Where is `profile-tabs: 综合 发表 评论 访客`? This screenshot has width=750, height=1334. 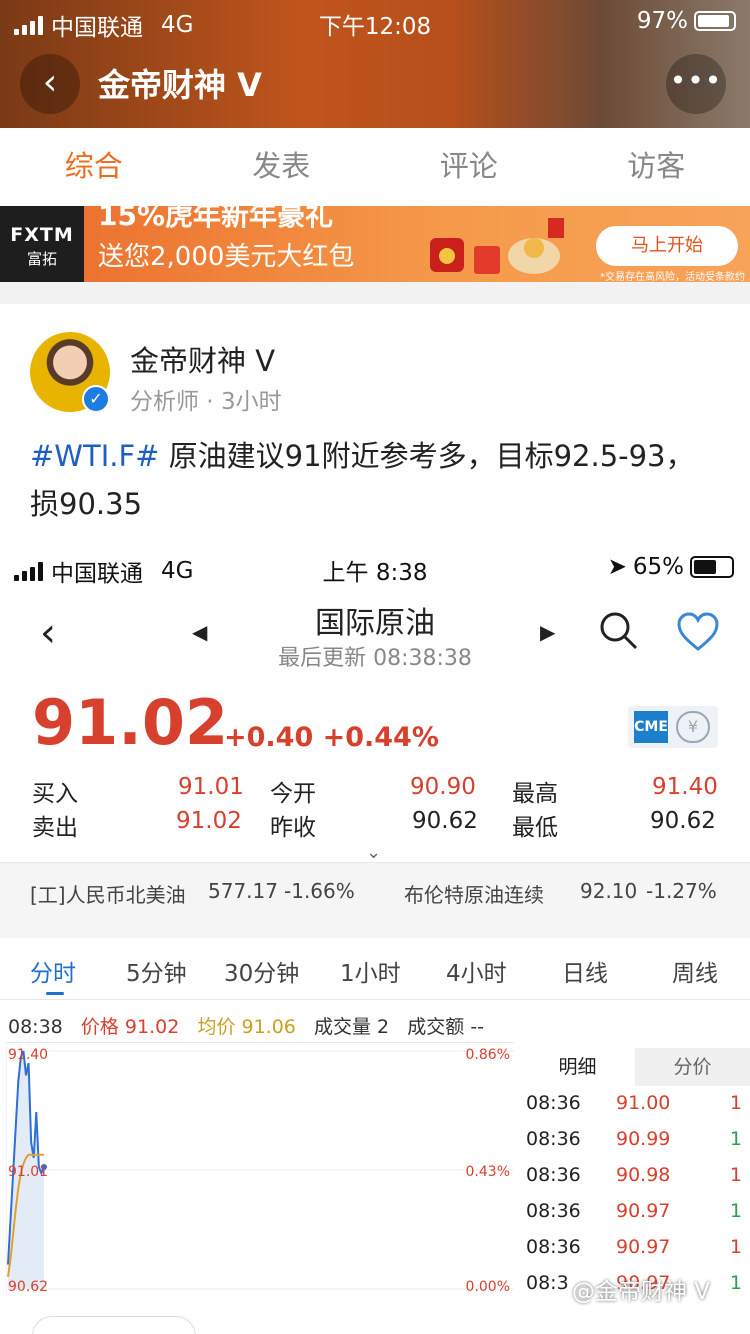
profile-tabs: 综合 发表 评论 访客 is located at coordinates (375, 167).